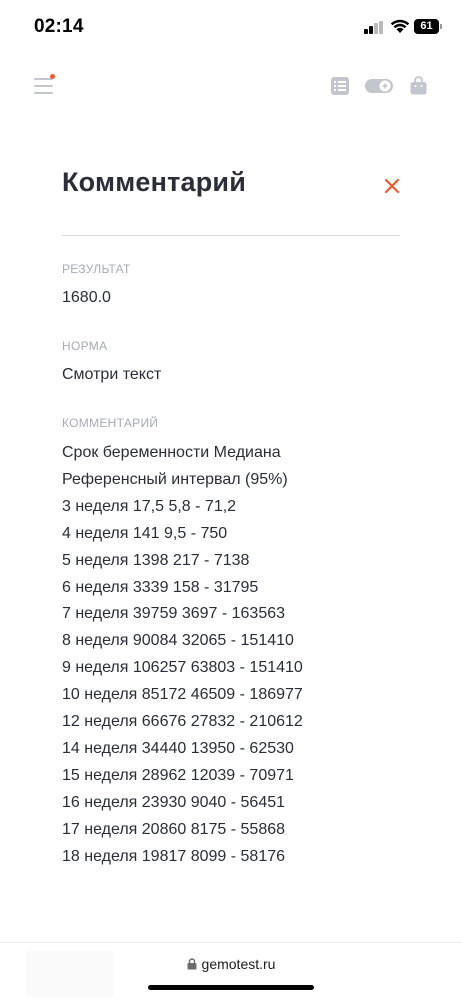 The height and width of the screenshot is (1000, 462). Describe the element at coordinates (375, 27) in the screenshot. I see `signal-icon` at that location.